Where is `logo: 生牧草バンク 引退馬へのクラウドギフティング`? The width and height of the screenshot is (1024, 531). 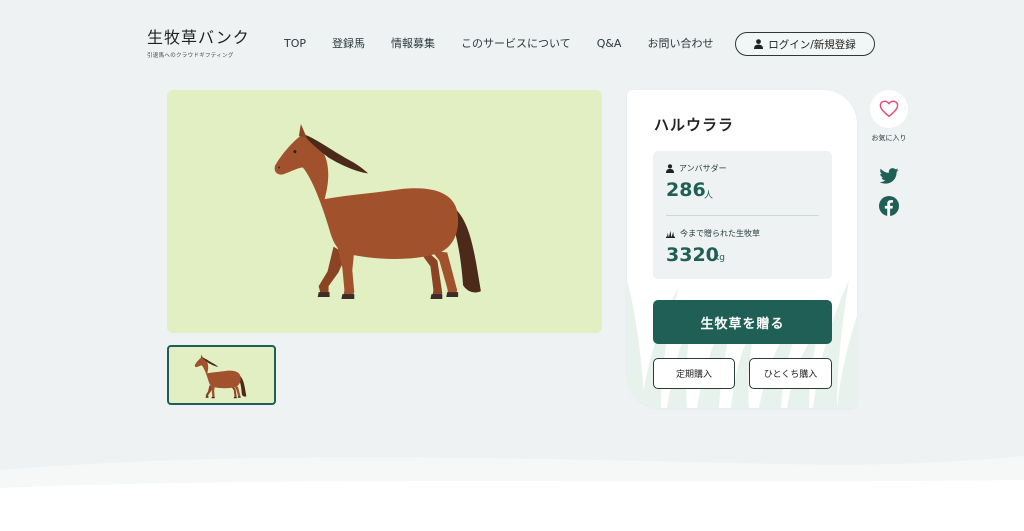
logo: 生牧草バンク 引退馬へのクラウドギフティング is located at coordinates (198, 44).